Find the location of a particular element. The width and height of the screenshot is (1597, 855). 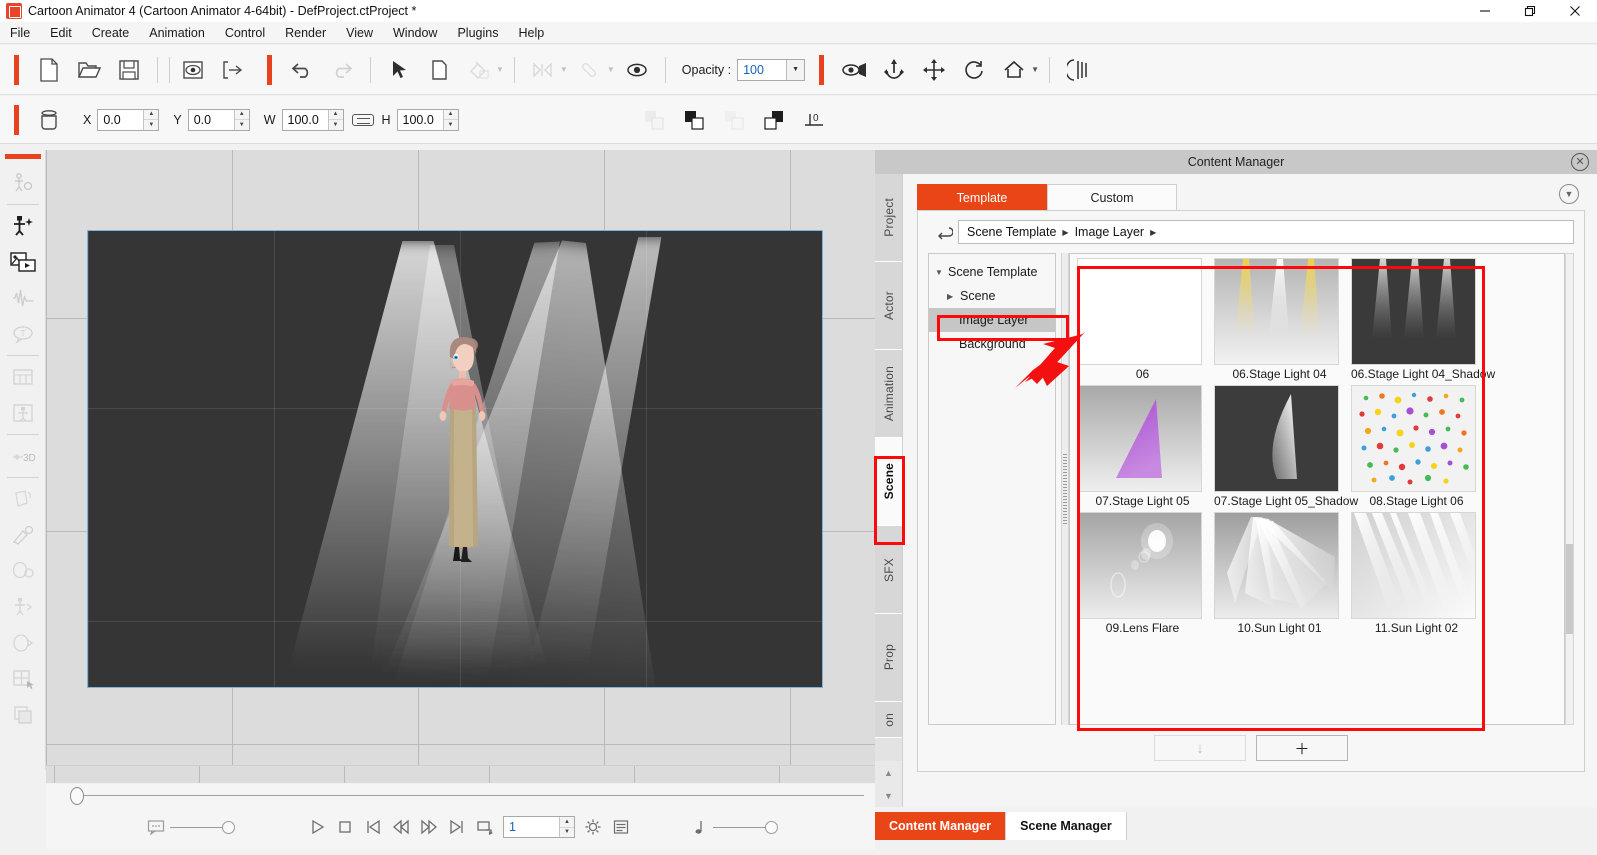

scroll-down-icon: ▼ is located at coordinates (888, 796).